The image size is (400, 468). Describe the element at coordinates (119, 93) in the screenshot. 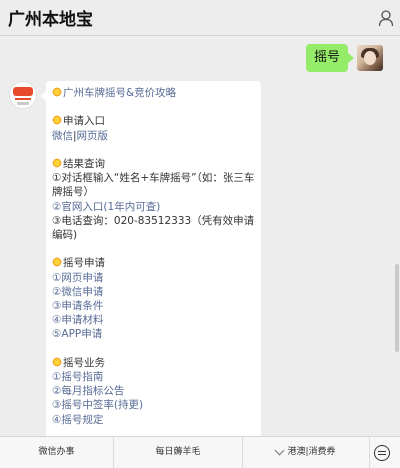

I see `guide-title-link: 广州车牌摇号&竞价攻略` at that location.